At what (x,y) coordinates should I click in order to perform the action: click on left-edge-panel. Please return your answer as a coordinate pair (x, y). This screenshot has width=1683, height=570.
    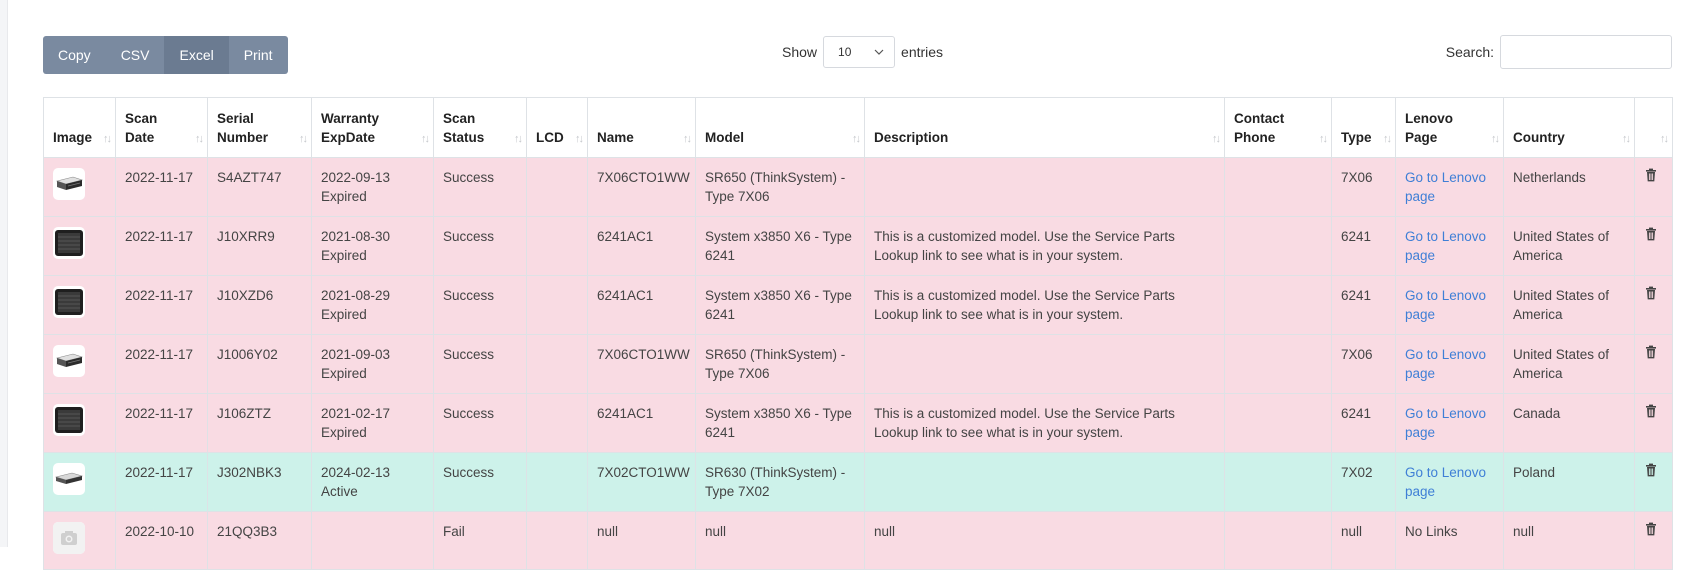
    Looking at the image, I should click on (4, 273).